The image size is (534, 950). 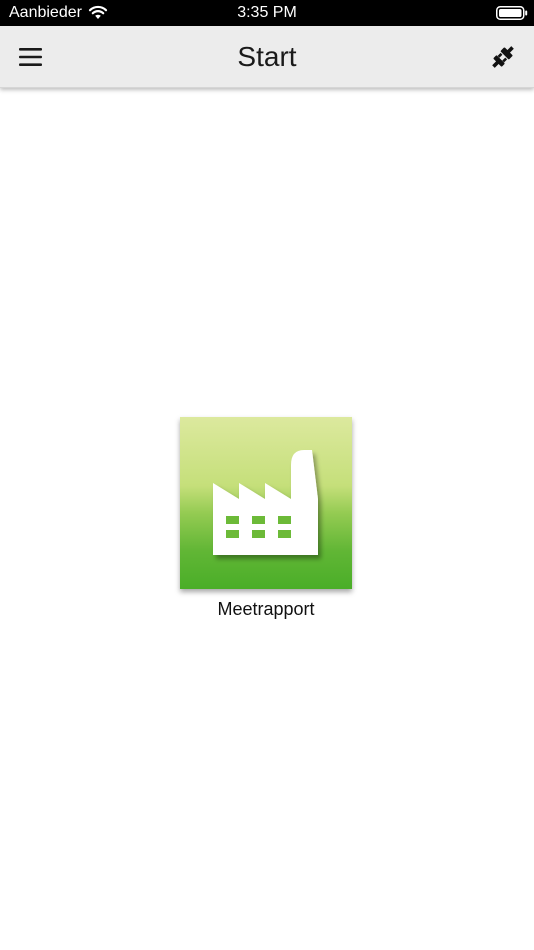 I want to click on menu-button, so click(x=31, y=57).